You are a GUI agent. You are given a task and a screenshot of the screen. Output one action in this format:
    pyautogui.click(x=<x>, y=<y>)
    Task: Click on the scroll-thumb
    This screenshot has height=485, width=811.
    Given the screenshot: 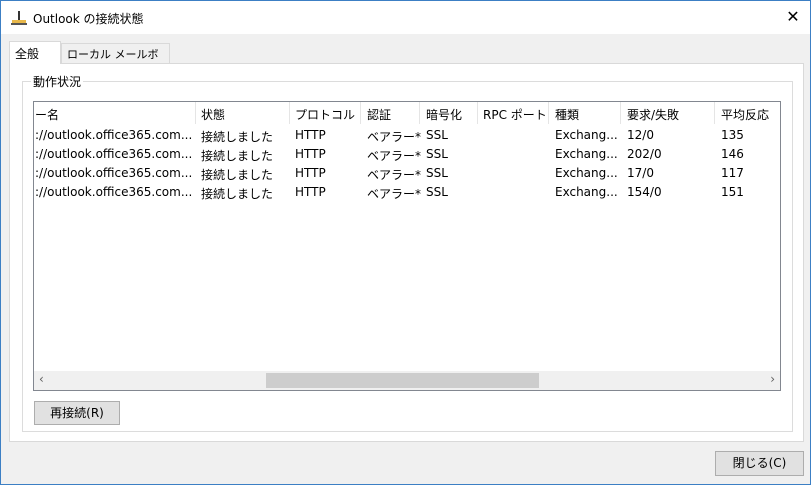 What is the action you would take?
    pyautogui.click(x=402, y=380)
    